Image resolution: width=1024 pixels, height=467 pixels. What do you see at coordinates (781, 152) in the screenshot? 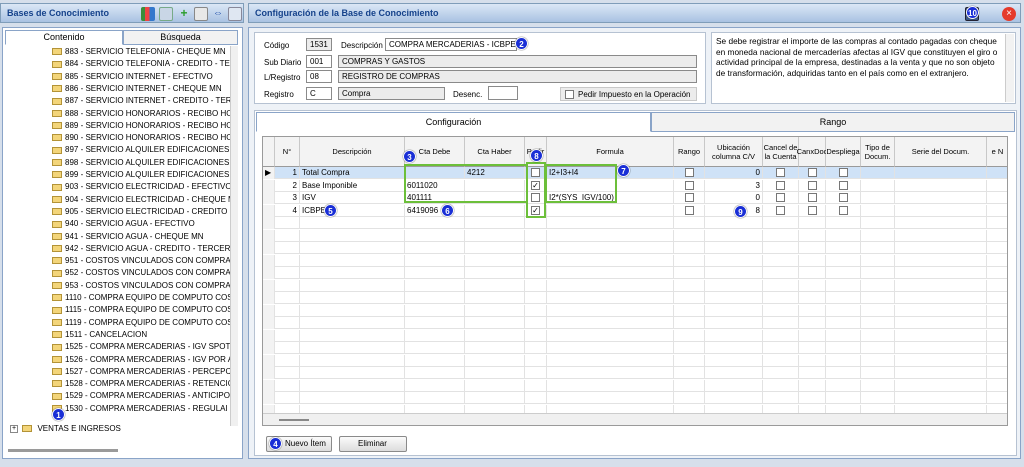
I see `grid-header: Cancel de la Cuenta` at bounding box center [781, 152].